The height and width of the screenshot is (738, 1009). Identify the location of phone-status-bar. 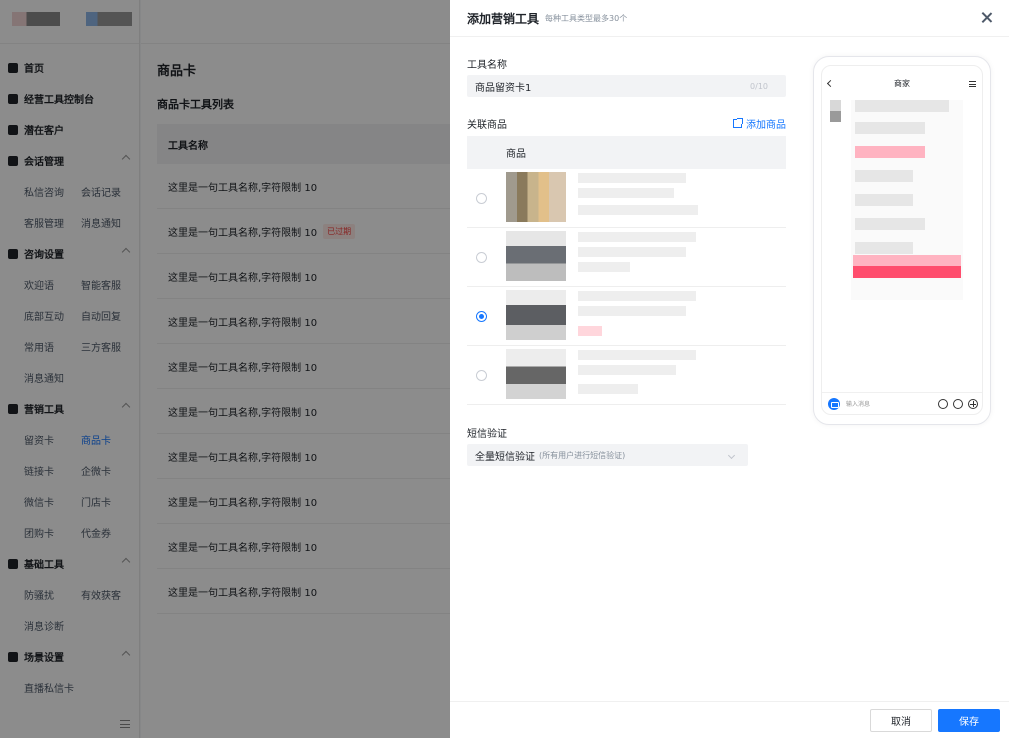
(902, 71).